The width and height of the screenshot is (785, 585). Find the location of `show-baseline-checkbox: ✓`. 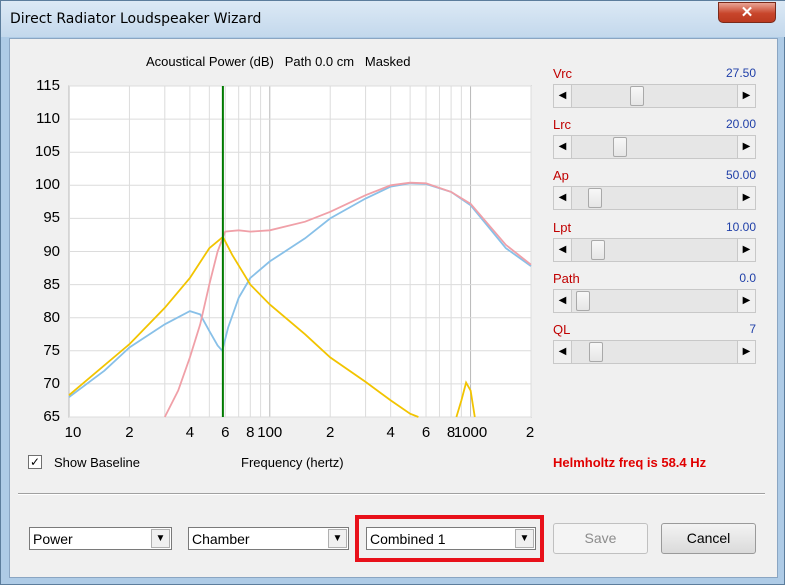

show-baseline-checkbox: ✓ is located at coordinates (35, 462).